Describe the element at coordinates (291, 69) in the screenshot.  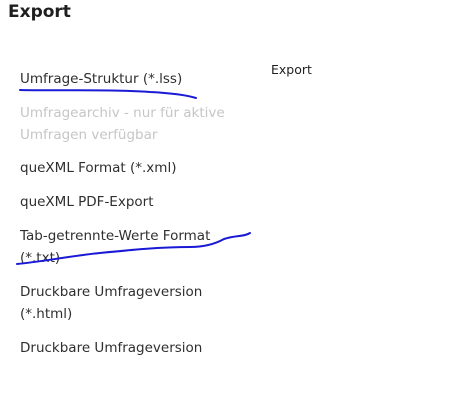
I see `export-label: Export` at that location.